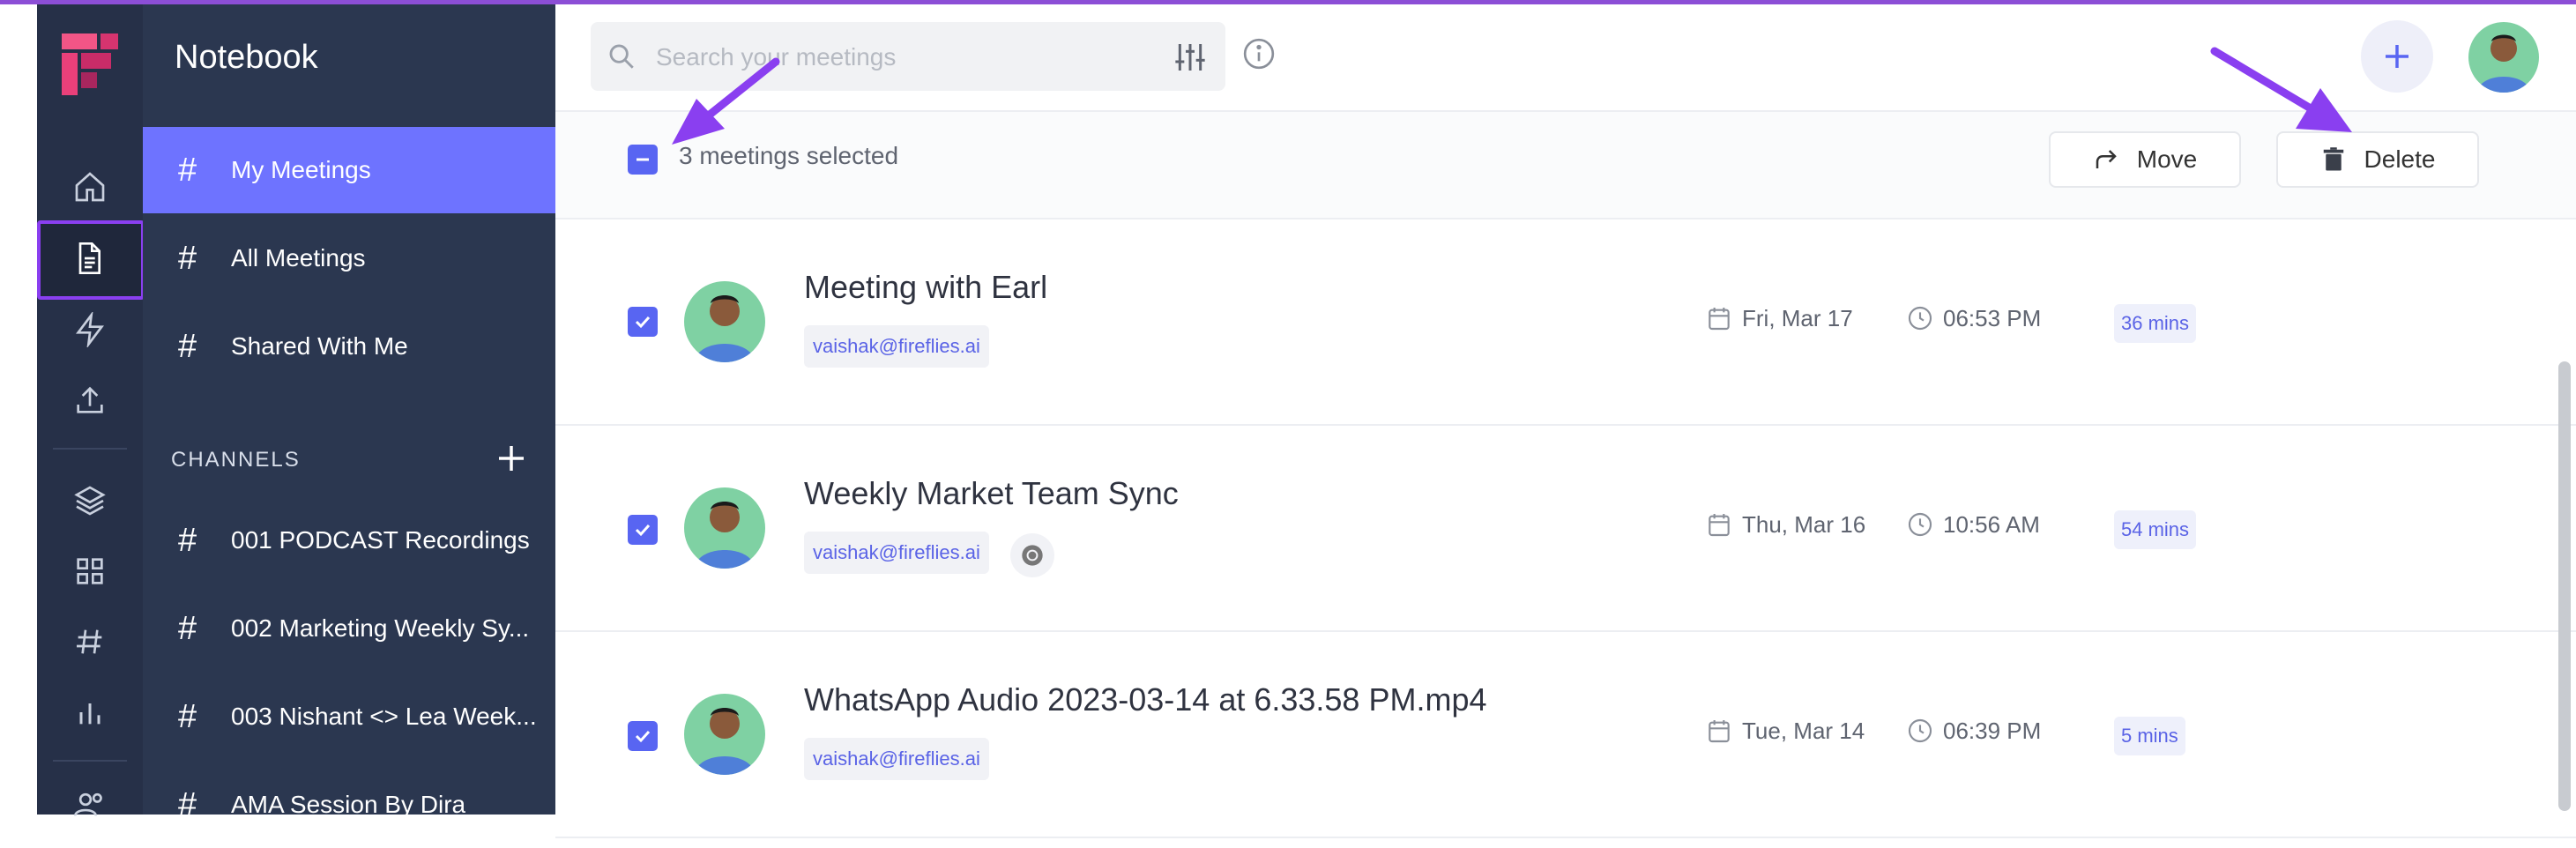  Describe the element at coordinates (1804, 731) in the screenshot. I see `meeting-date-text: Tue, Mar 14` at that location.